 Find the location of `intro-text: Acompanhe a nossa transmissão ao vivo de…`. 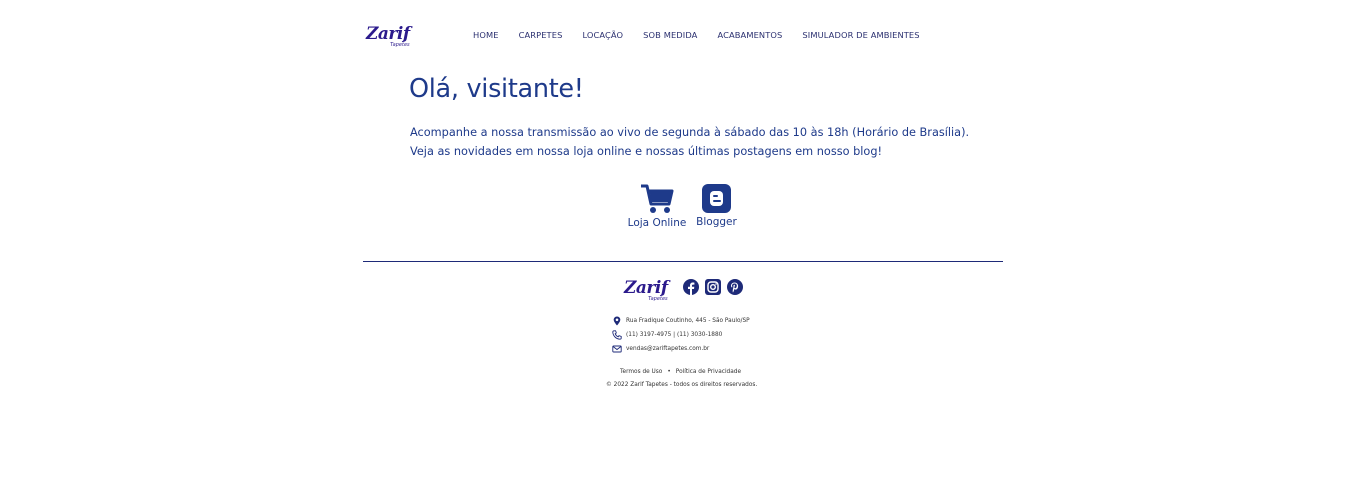

intro-text: Acompanhe a nossa transmissão ao vivo de… is located at coordinates (689, 142).